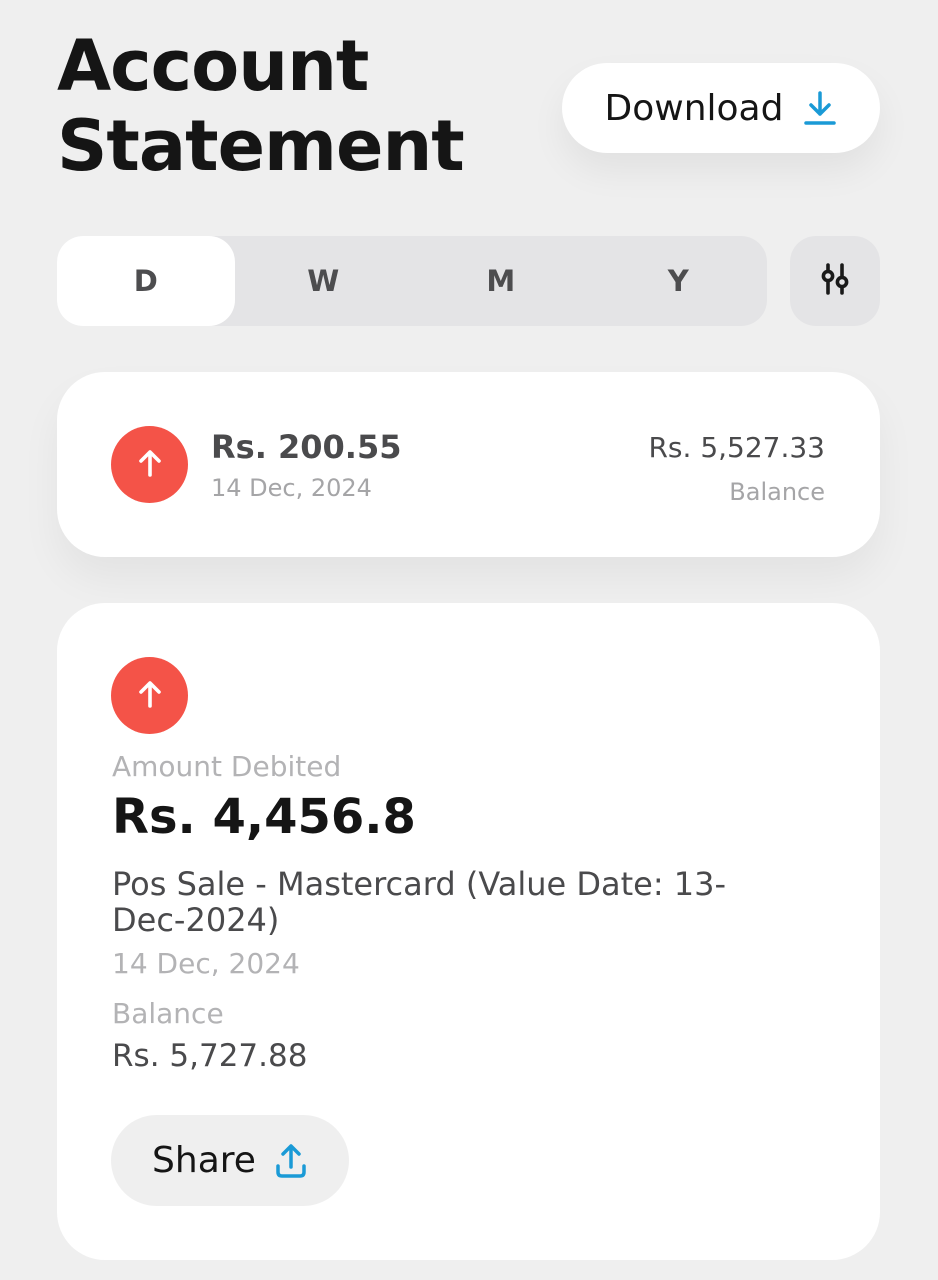 The width and height of the screenshot is (938, 1280). Describe the element at coordinates (679, 281) in the screenshot. I see `tab-year: Y` at that location.